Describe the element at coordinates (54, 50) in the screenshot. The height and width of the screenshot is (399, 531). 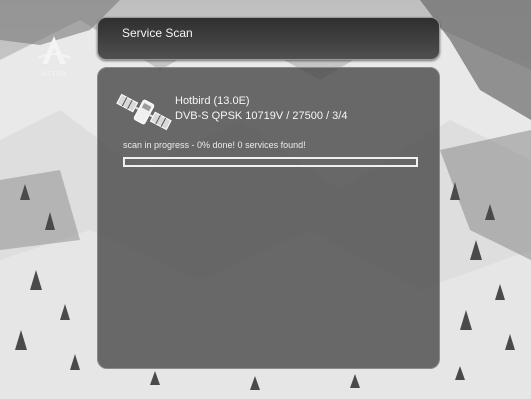
I see `astra-triangle-icon` at that location.